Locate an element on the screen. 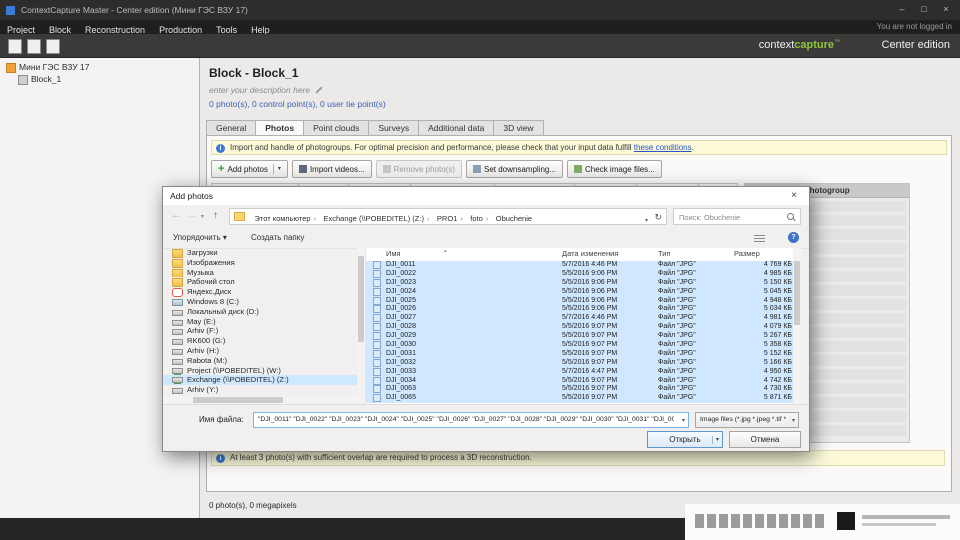 Image resolution: width=960 pixels, height=540 pixels. edit-pencil-icon is located at coordinates (319, 90).